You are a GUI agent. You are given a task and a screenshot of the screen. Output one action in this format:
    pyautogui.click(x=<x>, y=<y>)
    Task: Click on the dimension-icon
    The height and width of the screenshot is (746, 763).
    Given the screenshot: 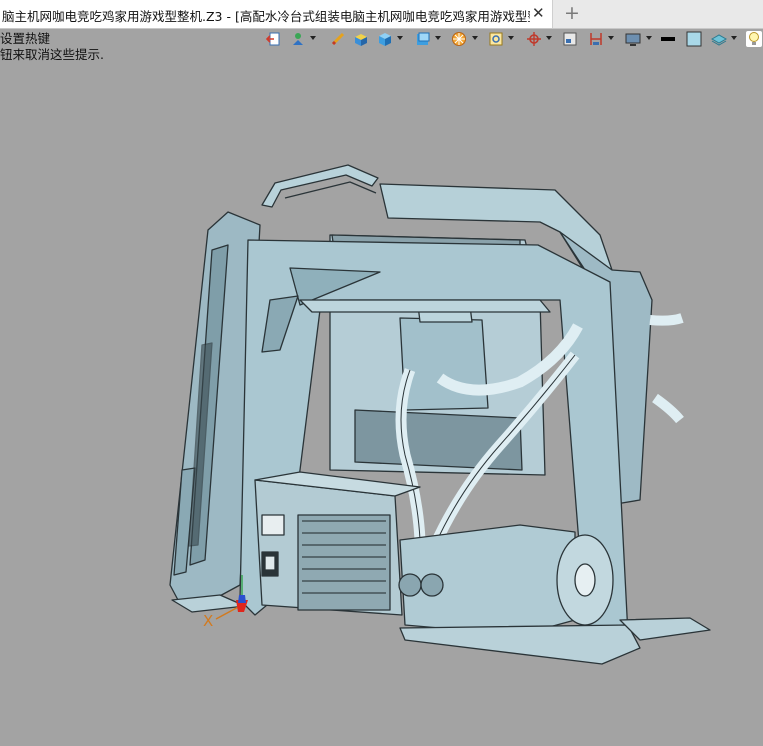 What is the action you would take?
    pyautogui.click(x=596, y=39)
    